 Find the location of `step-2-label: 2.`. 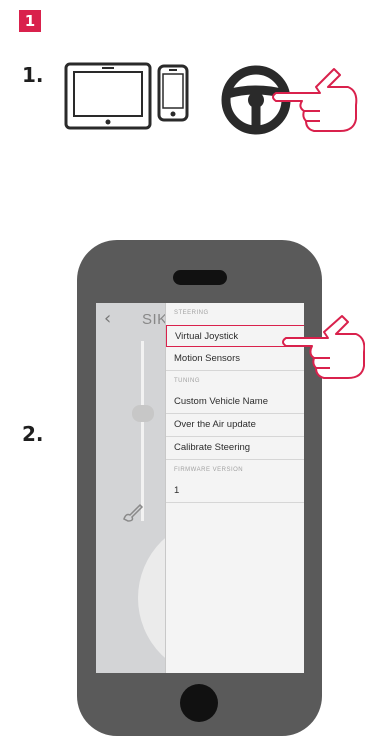

step-2-label: 2. is located at coordinates (33, 434).